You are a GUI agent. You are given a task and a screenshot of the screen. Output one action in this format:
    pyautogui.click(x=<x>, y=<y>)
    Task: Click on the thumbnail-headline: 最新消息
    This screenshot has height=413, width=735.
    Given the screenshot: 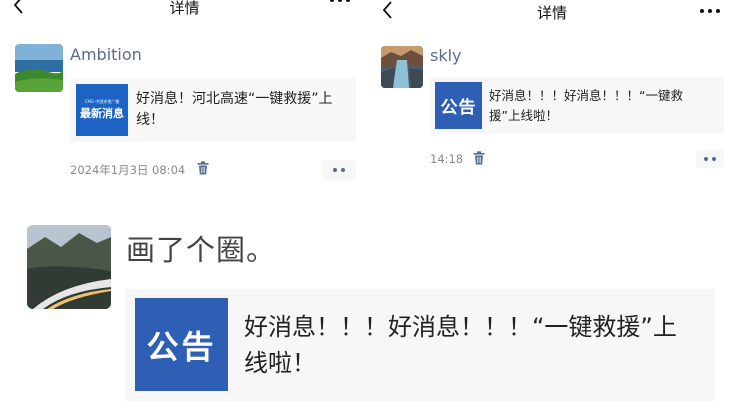 What is the action you would take?
    pyautogui.click(x=102, y=113)
    